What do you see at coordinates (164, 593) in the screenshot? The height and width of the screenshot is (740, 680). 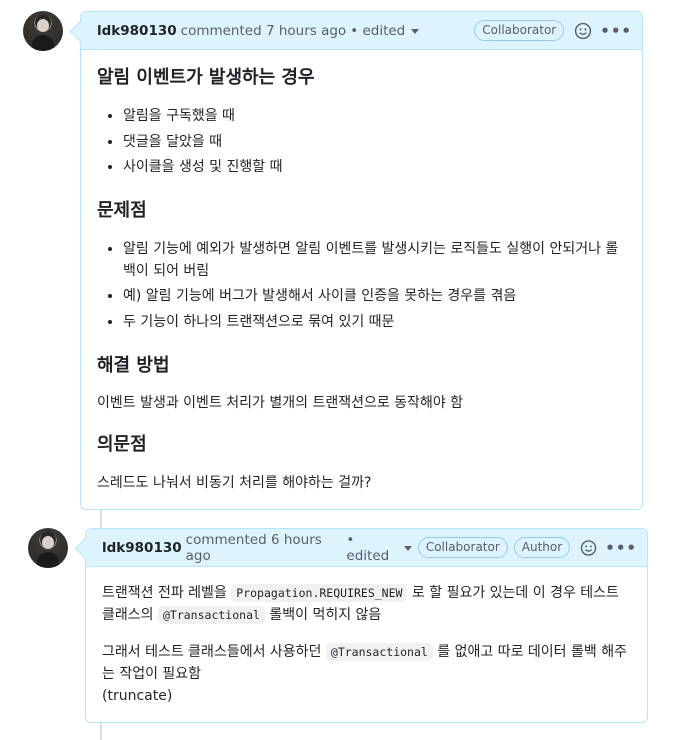 I see `text-span: 트랜잭션 전파 레벨을` at bounding box center [164, 593].